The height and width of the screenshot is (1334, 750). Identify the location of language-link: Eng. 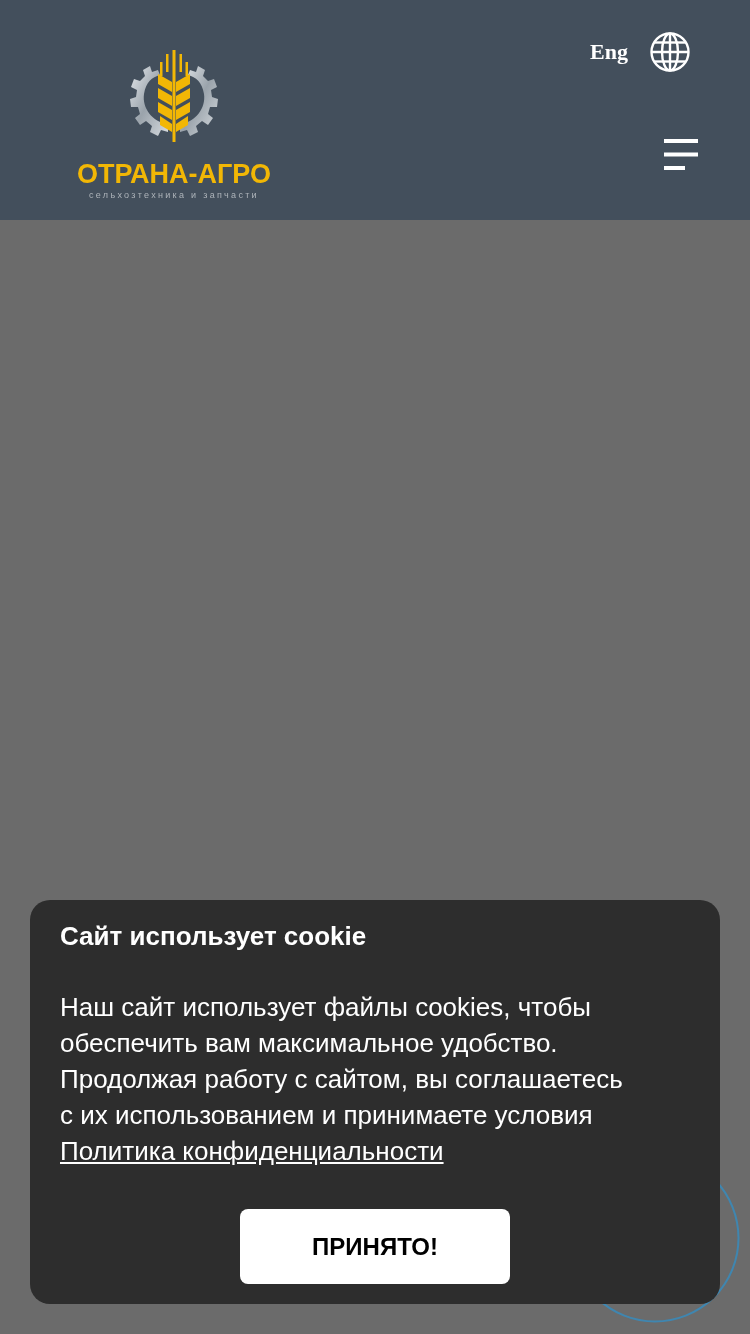
(609, 52).